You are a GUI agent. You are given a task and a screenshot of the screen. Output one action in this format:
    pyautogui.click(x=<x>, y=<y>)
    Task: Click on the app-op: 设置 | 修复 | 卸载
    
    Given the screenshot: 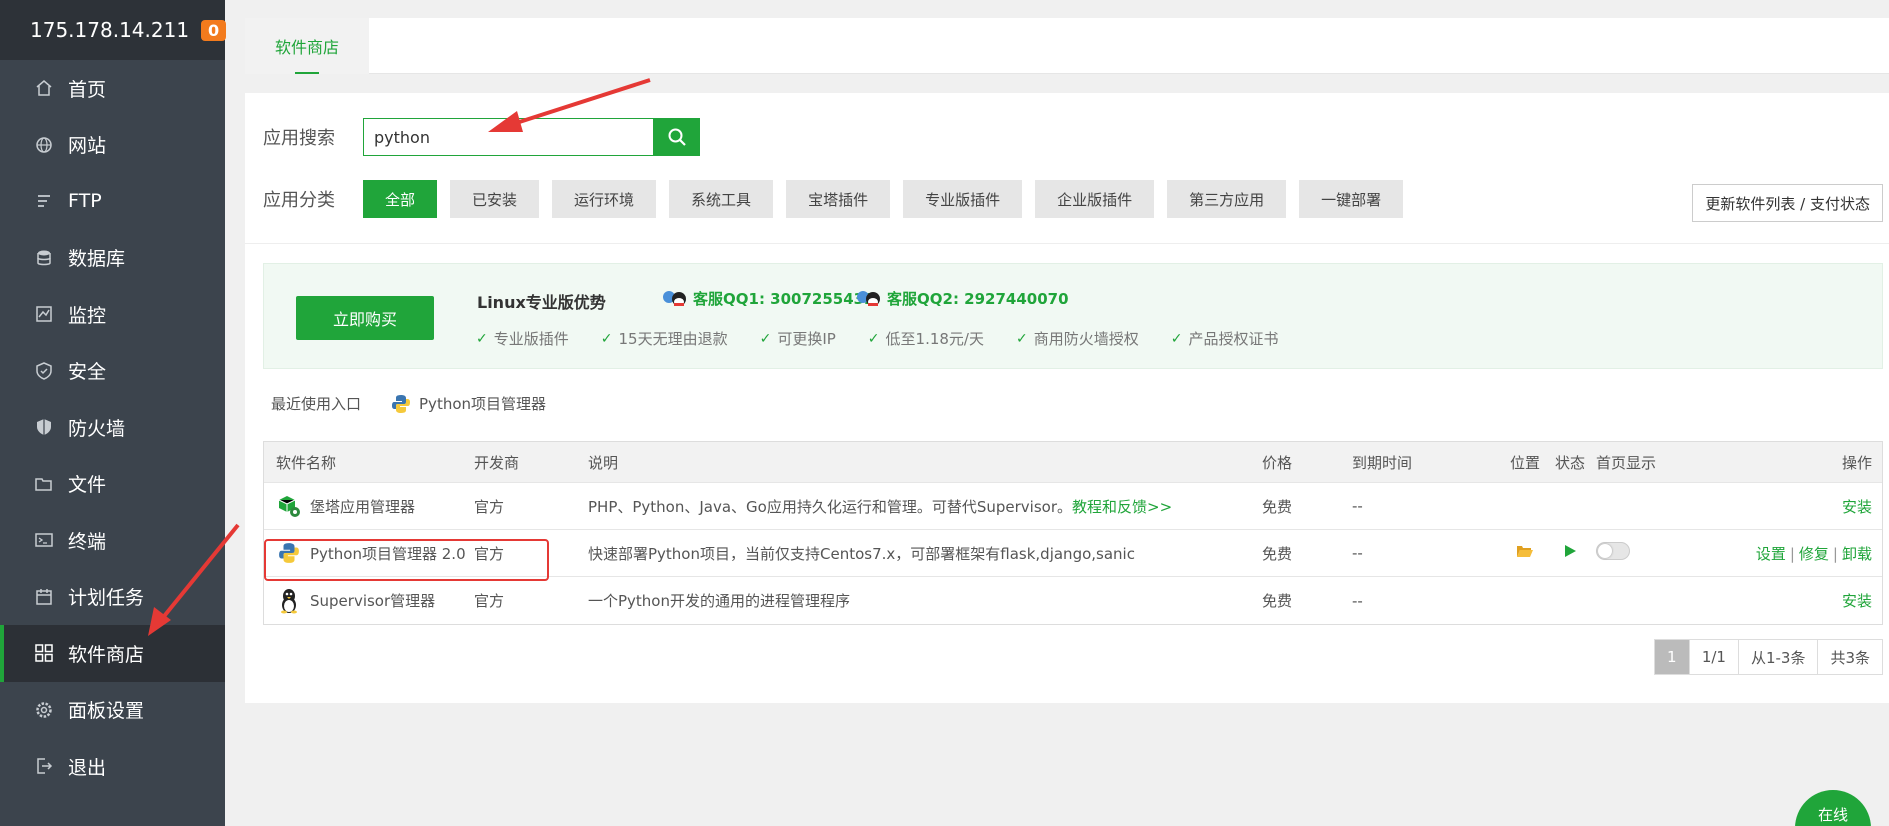 What is the action you would take?
    pyautogui.click(x=1791, y=553)
    